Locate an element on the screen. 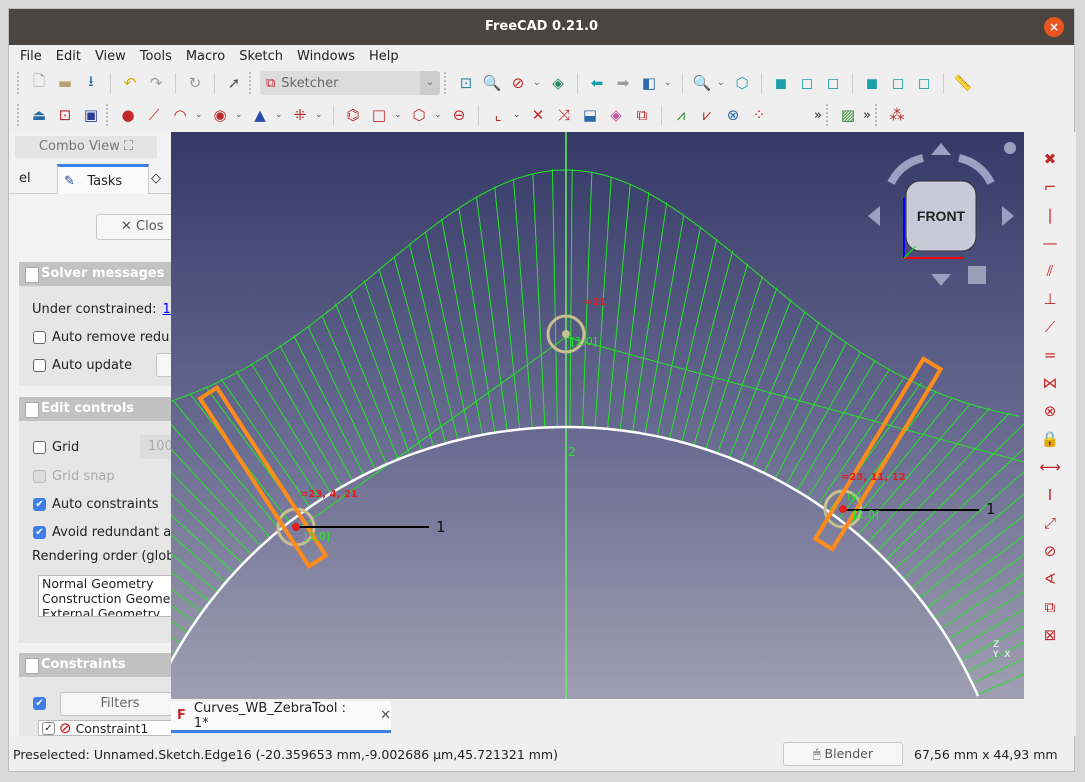  close-window-button: × is located at coordinates (1054, 27).